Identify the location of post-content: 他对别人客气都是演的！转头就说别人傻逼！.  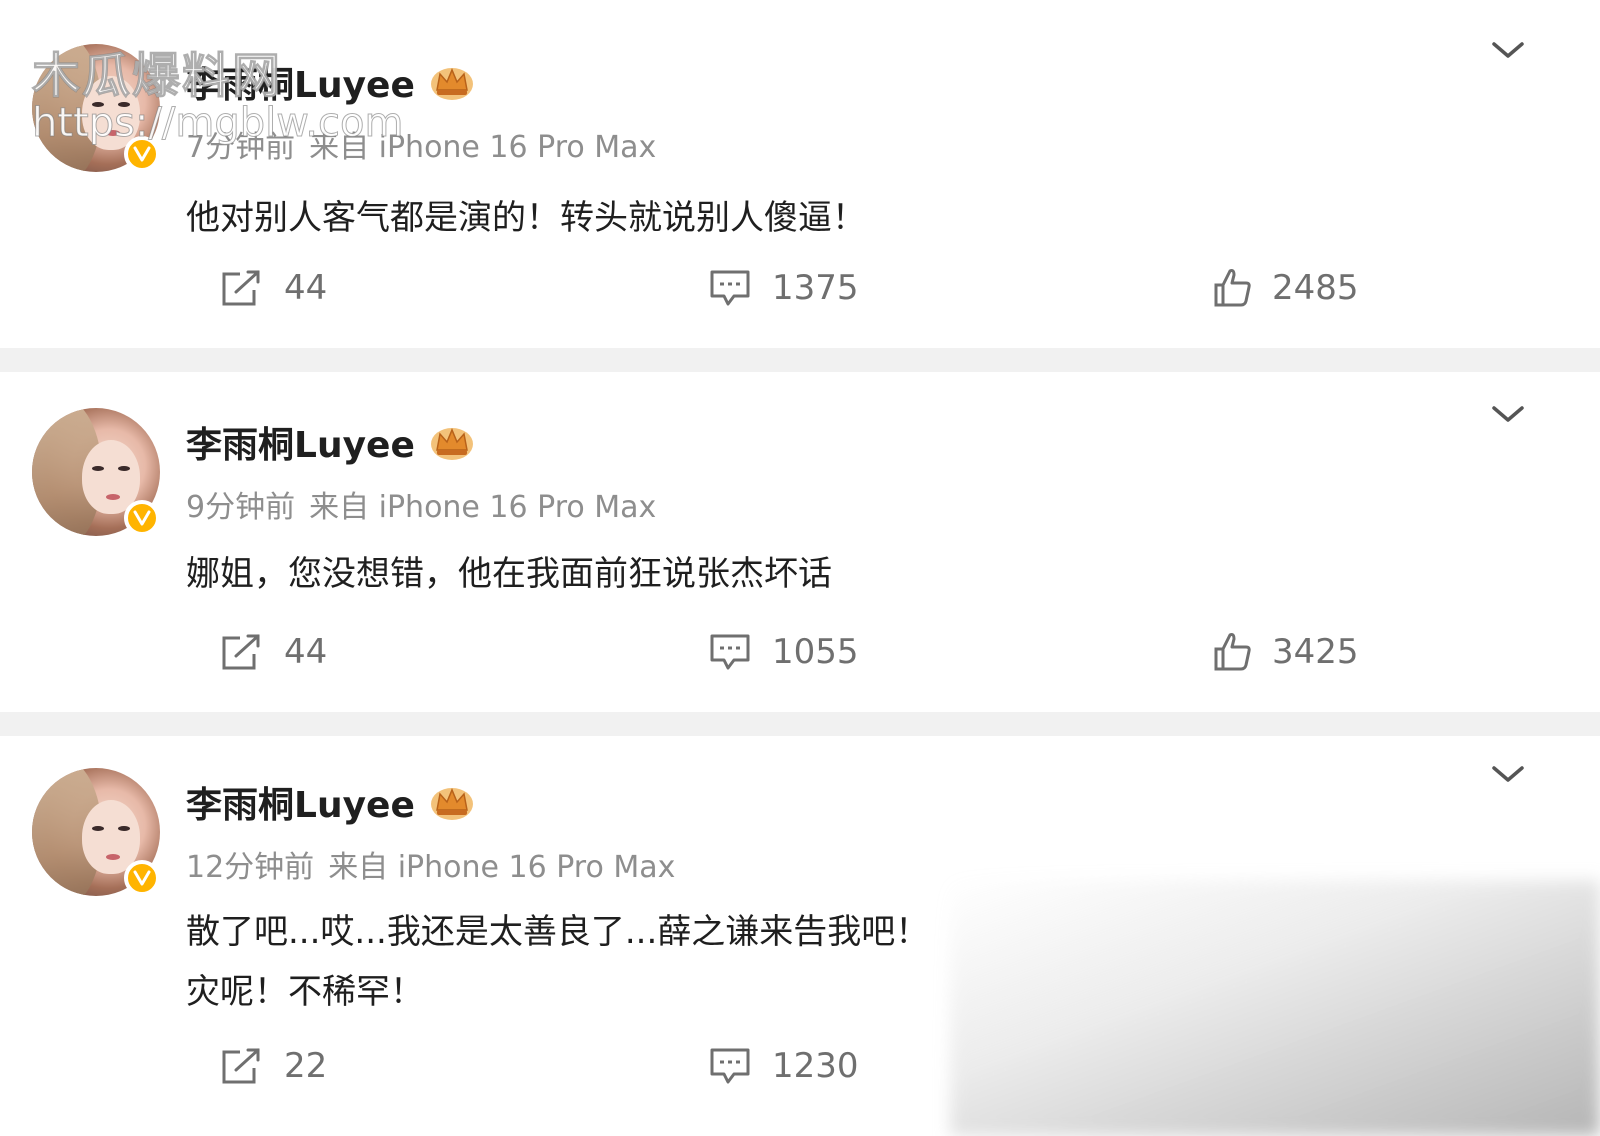
(526, 218).